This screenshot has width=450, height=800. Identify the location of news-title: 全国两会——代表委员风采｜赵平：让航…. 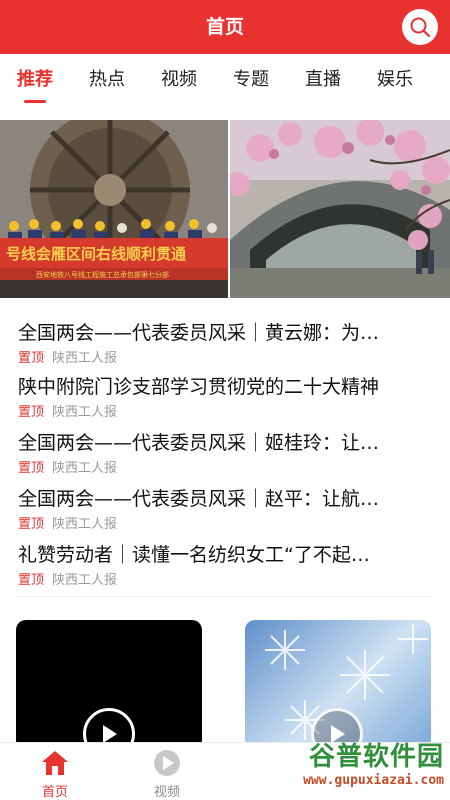
(226, 499).